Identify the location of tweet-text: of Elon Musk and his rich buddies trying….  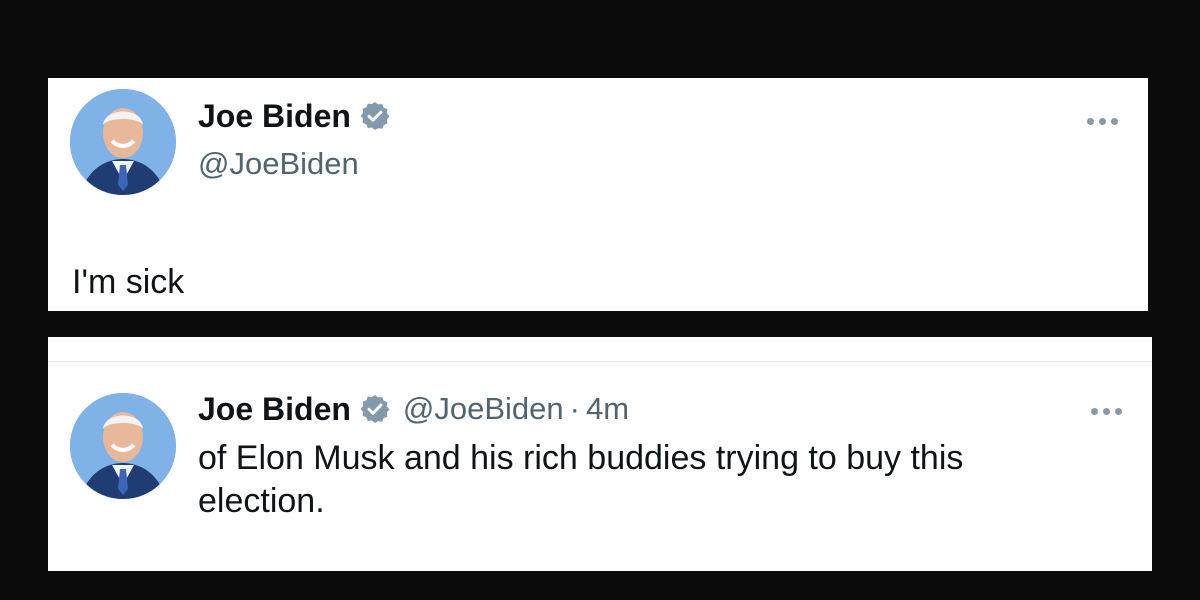
(581, 479).